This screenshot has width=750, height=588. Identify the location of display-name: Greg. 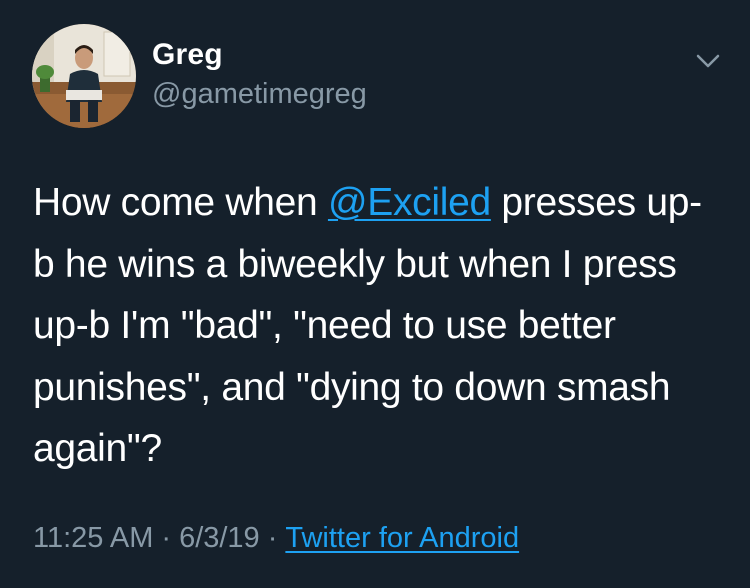
(187, 55).